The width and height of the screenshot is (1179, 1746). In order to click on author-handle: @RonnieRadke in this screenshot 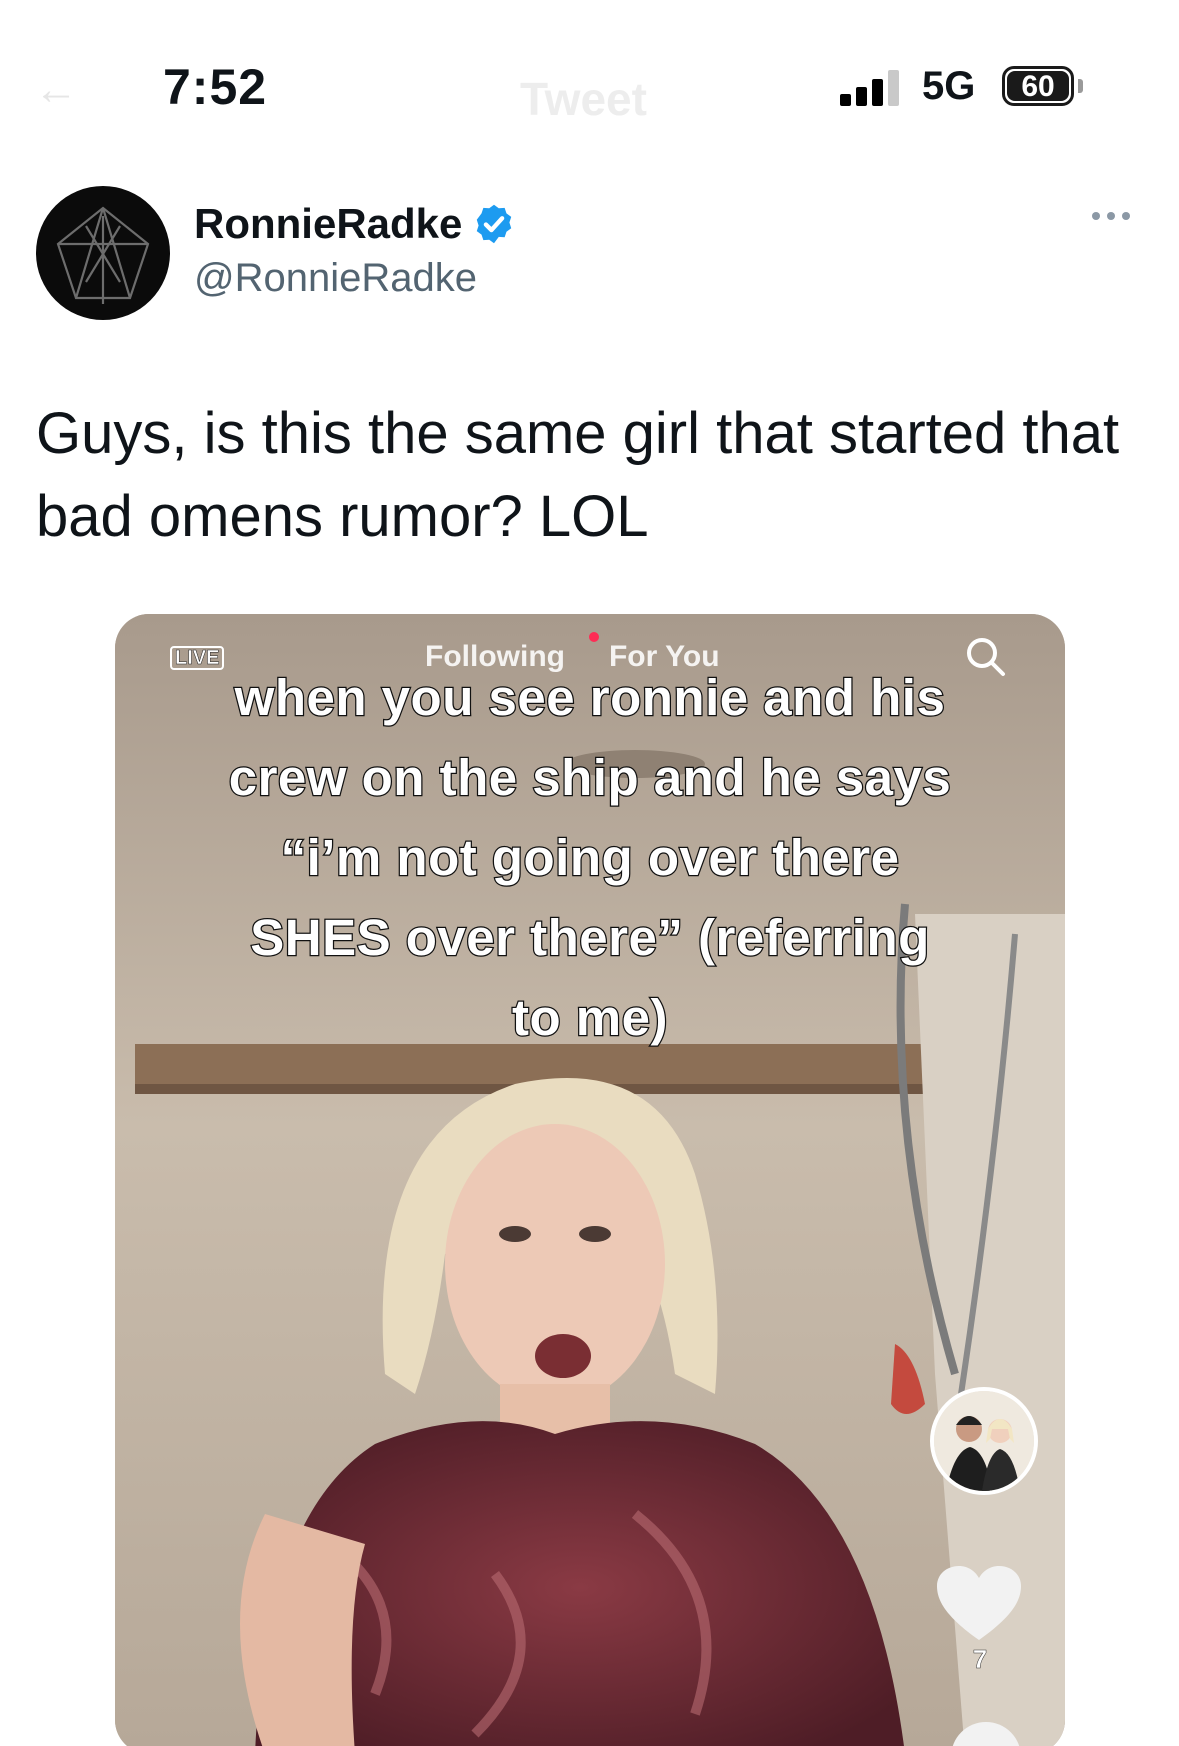, I will do `click(335, 278)`.